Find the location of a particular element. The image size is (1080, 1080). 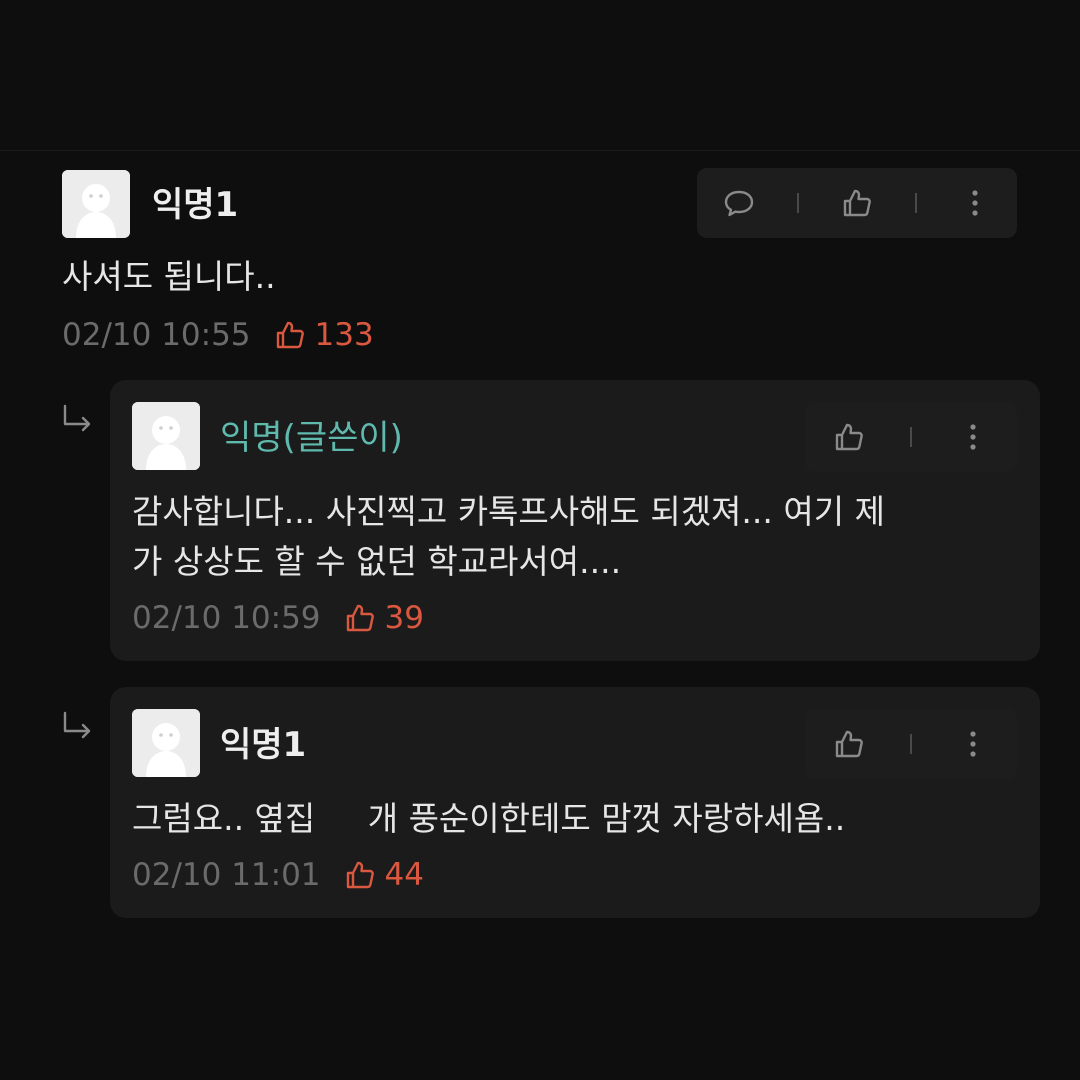

comment-text: 사셔도 됩니다.. is located at coordinates (169, 276).